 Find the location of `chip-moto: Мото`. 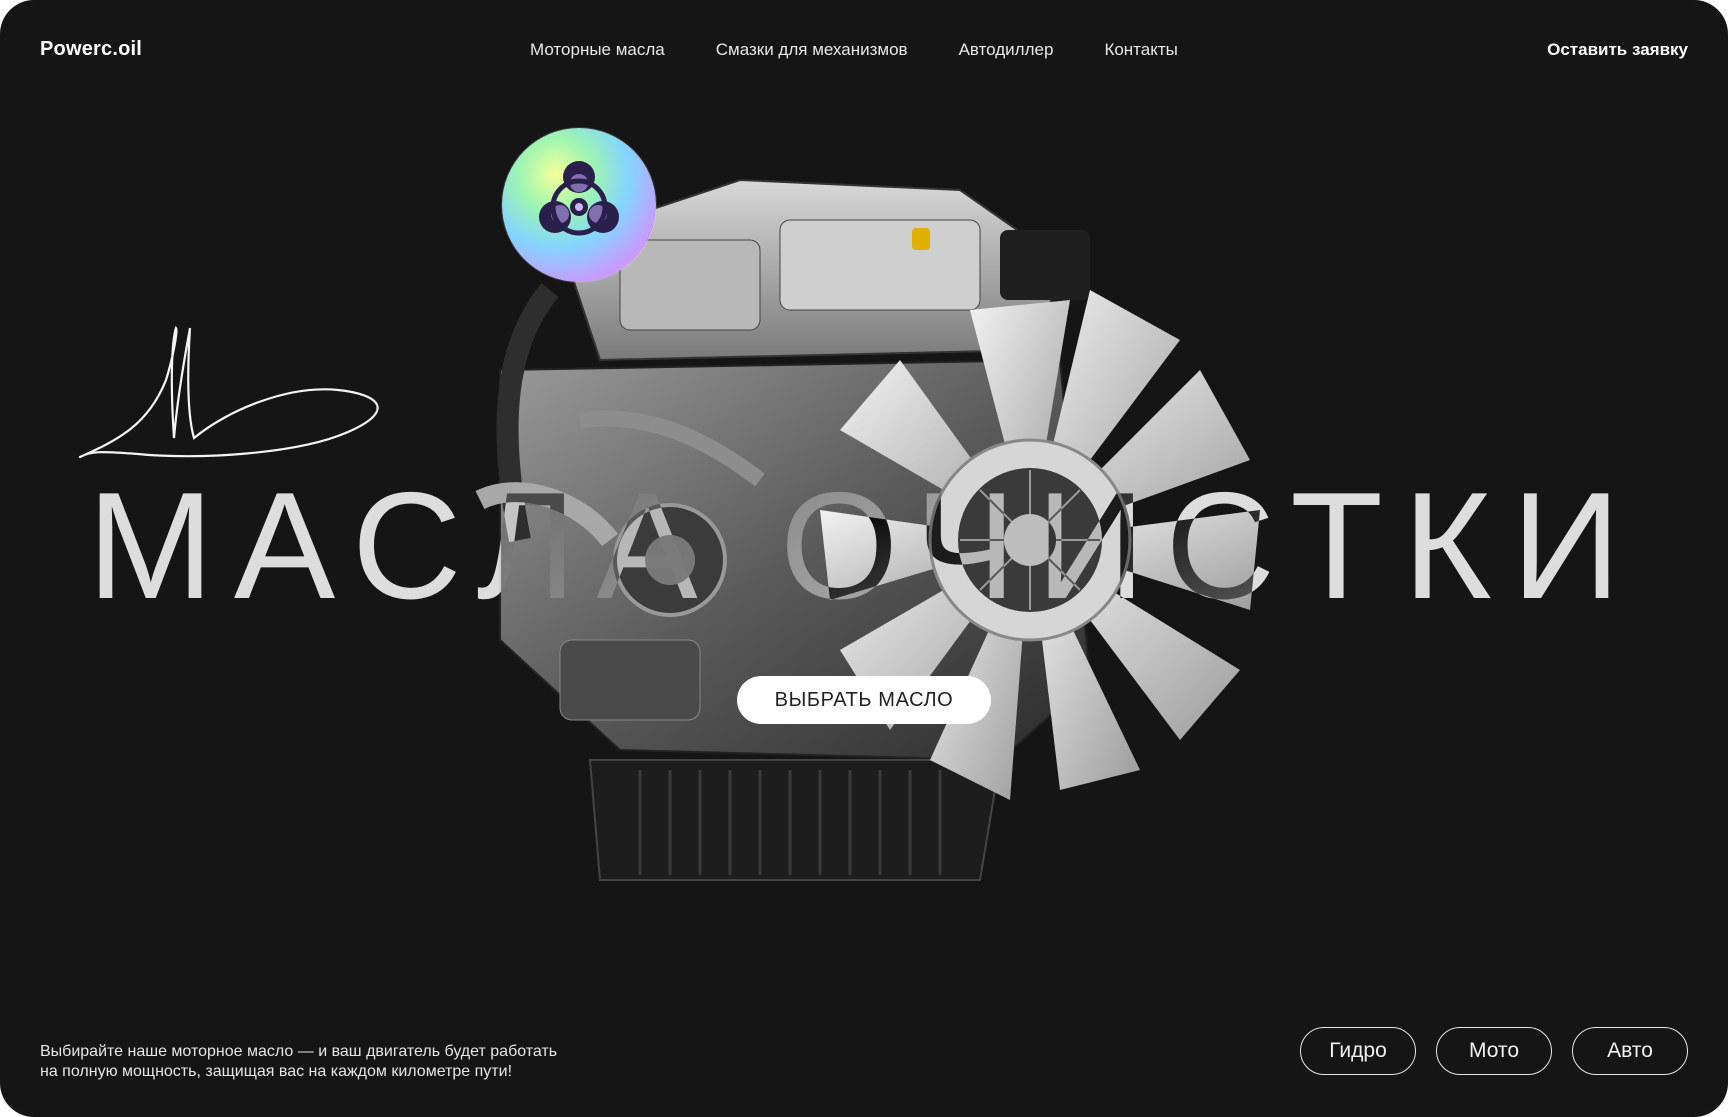

chip-moto: Мото is located at coordinates (1494, 1051).